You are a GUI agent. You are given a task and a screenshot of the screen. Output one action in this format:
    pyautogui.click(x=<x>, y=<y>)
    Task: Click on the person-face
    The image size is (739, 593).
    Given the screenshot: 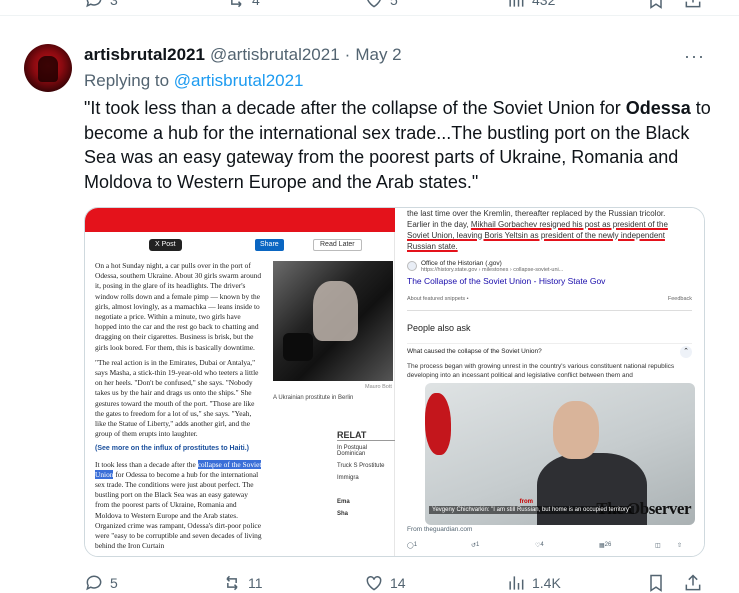 What is the action you would take?
    pyautogui.click(x=576, y=430)
    